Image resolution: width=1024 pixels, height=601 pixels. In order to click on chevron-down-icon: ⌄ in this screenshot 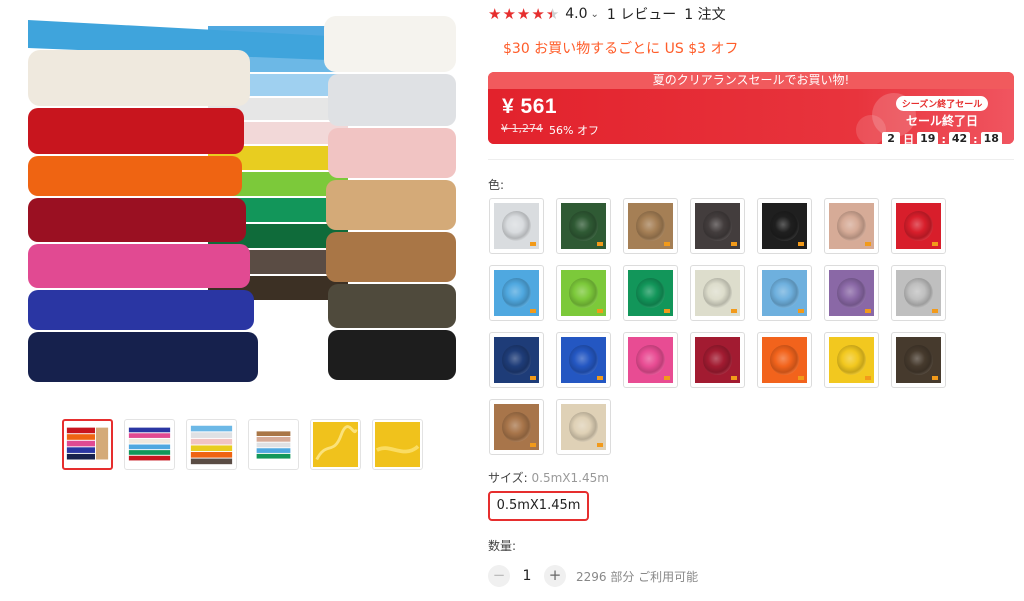, I will do `click(595, 14)`.